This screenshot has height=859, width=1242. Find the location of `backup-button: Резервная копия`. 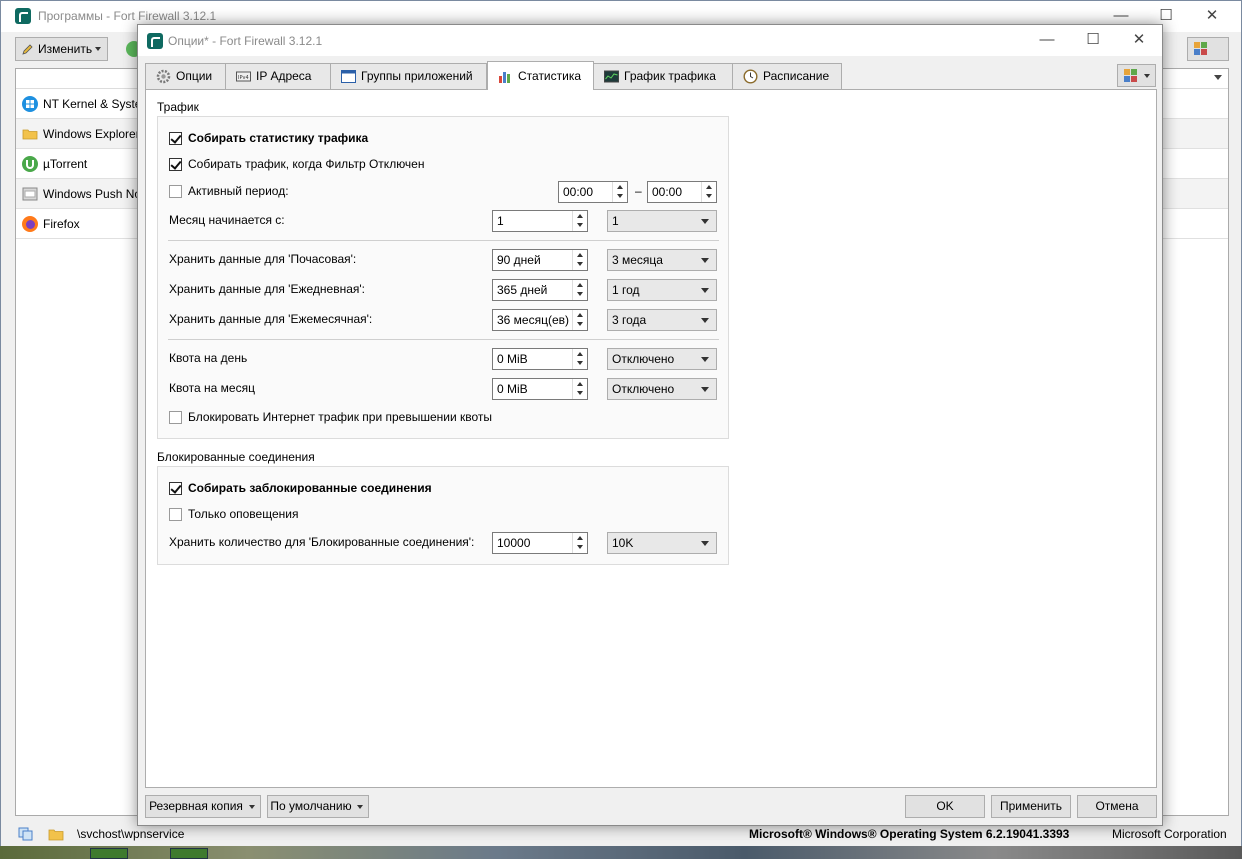

backup-button: Резервная копия is located at coordinates (203, 806).